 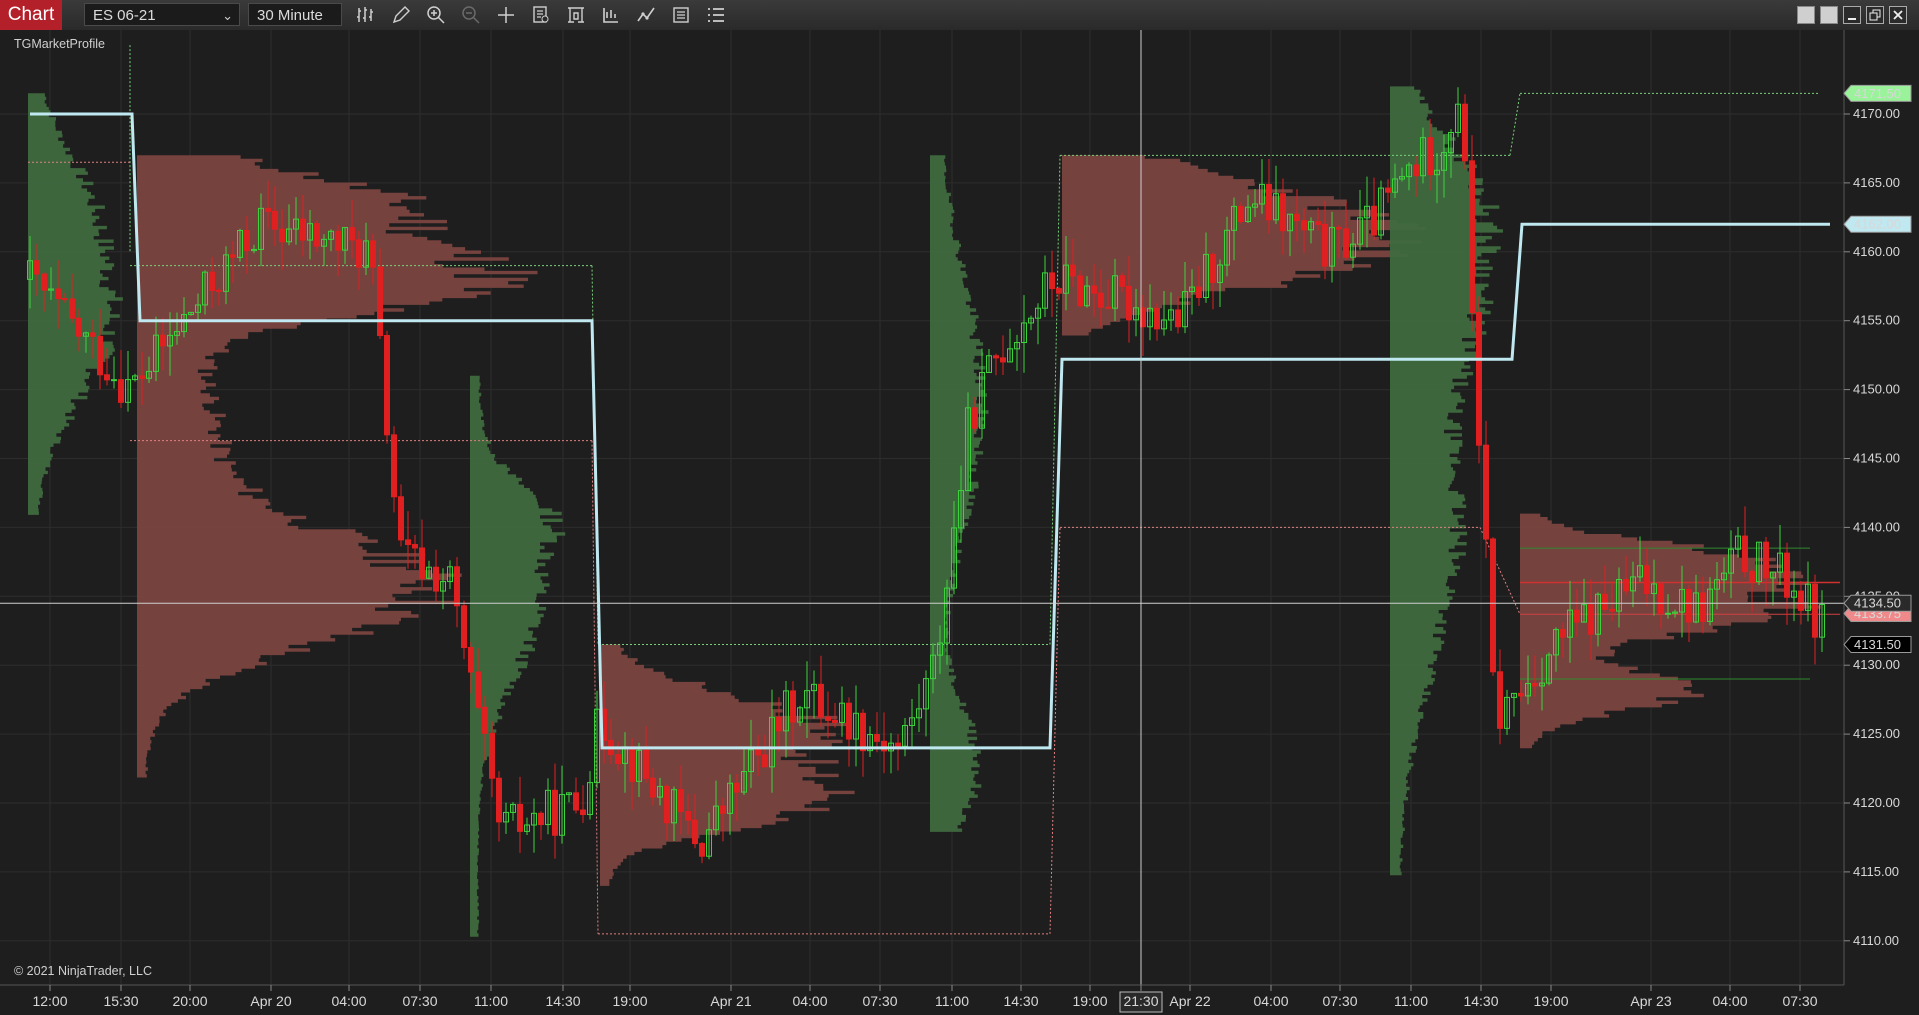 What do you see at coordinates (1875, 15) in the screenshot?
I see `restore-icon` at bounding box center [1875, 15].